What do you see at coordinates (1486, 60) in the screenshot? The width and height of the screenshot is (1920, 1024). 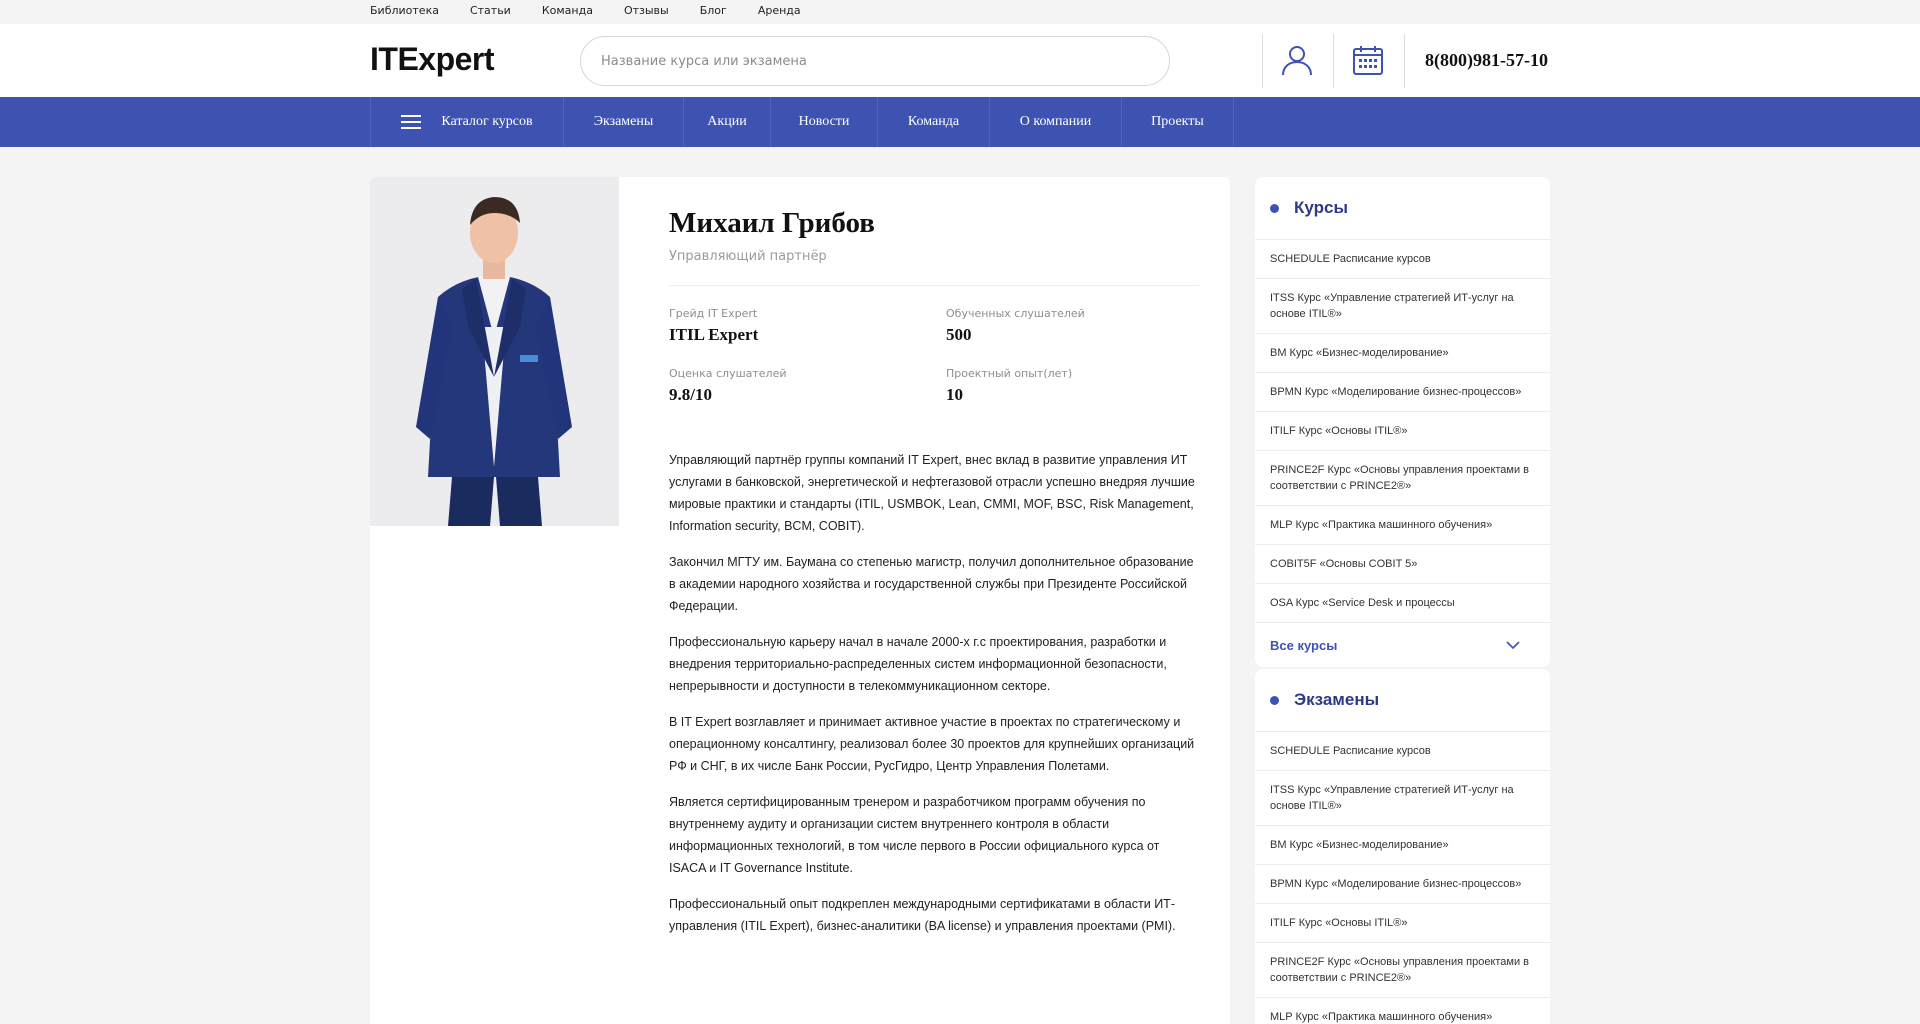 I see `phone-number: 8(800)981-57-10` at bounding box center [1486, 60].